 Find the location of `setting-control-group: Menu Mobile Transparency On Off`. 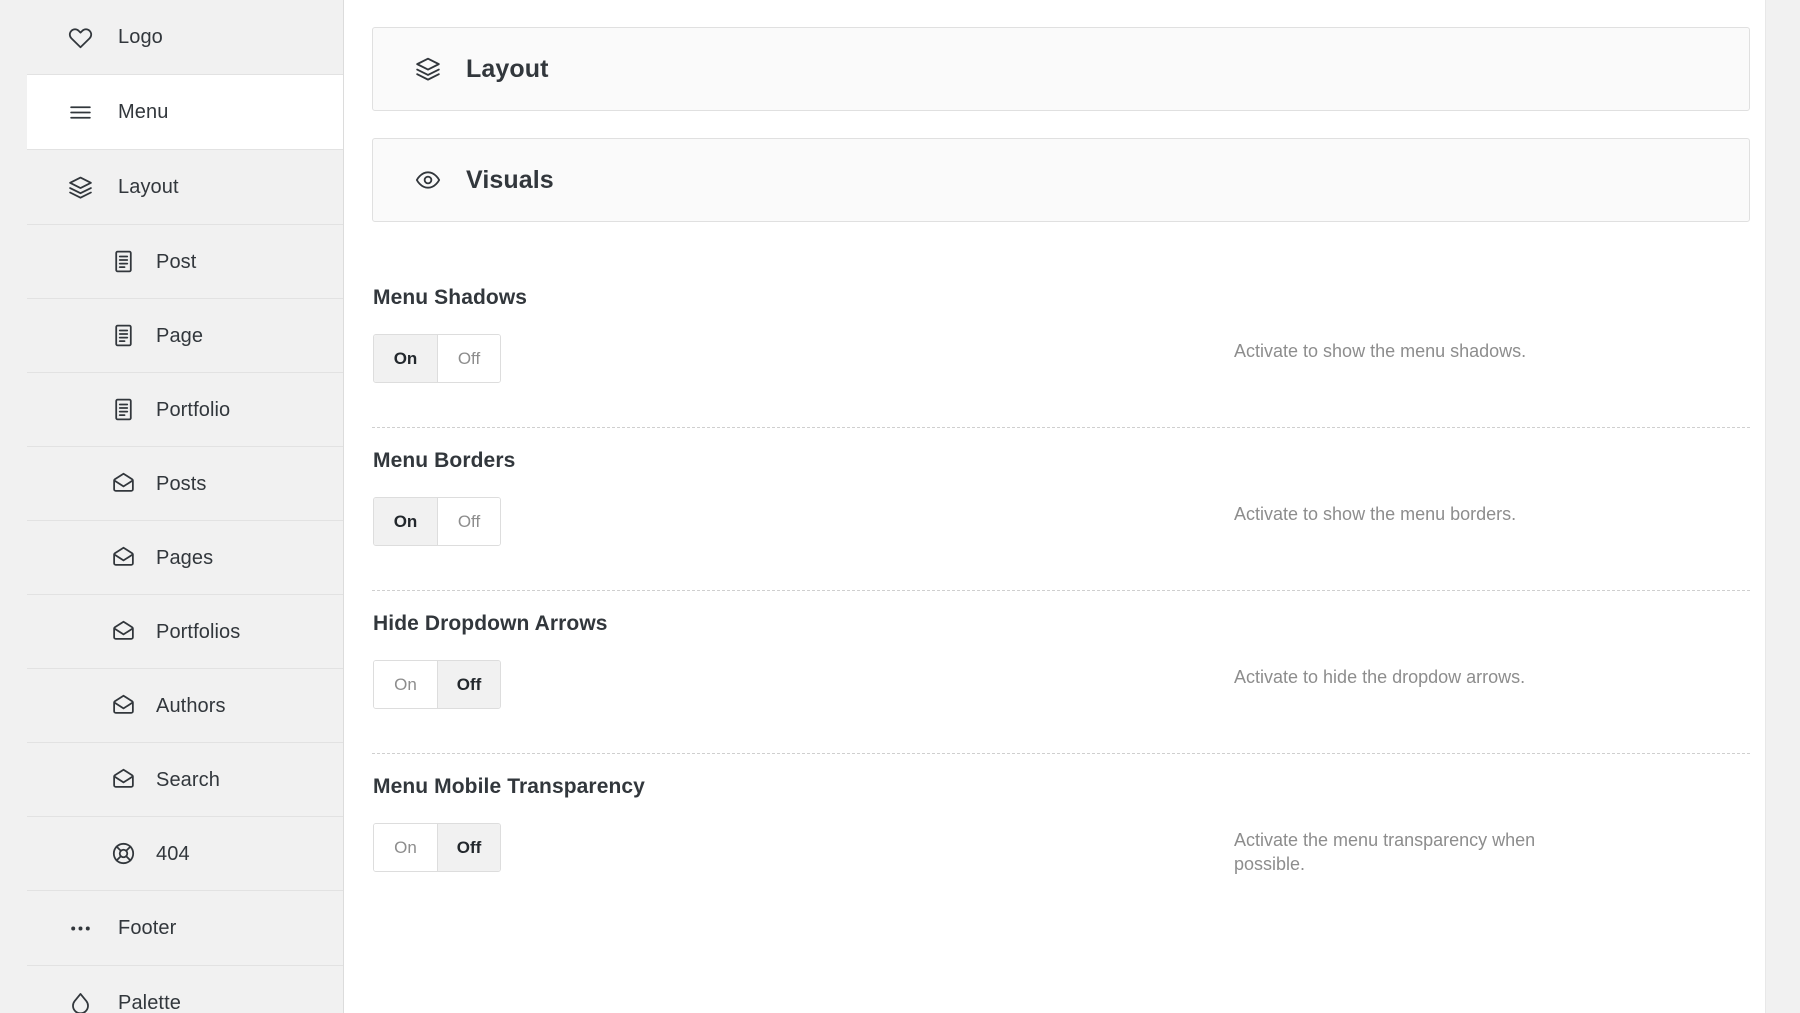

setting-control-group: Menu Mobile Transparency On Off is located at coordinates (803, 824).